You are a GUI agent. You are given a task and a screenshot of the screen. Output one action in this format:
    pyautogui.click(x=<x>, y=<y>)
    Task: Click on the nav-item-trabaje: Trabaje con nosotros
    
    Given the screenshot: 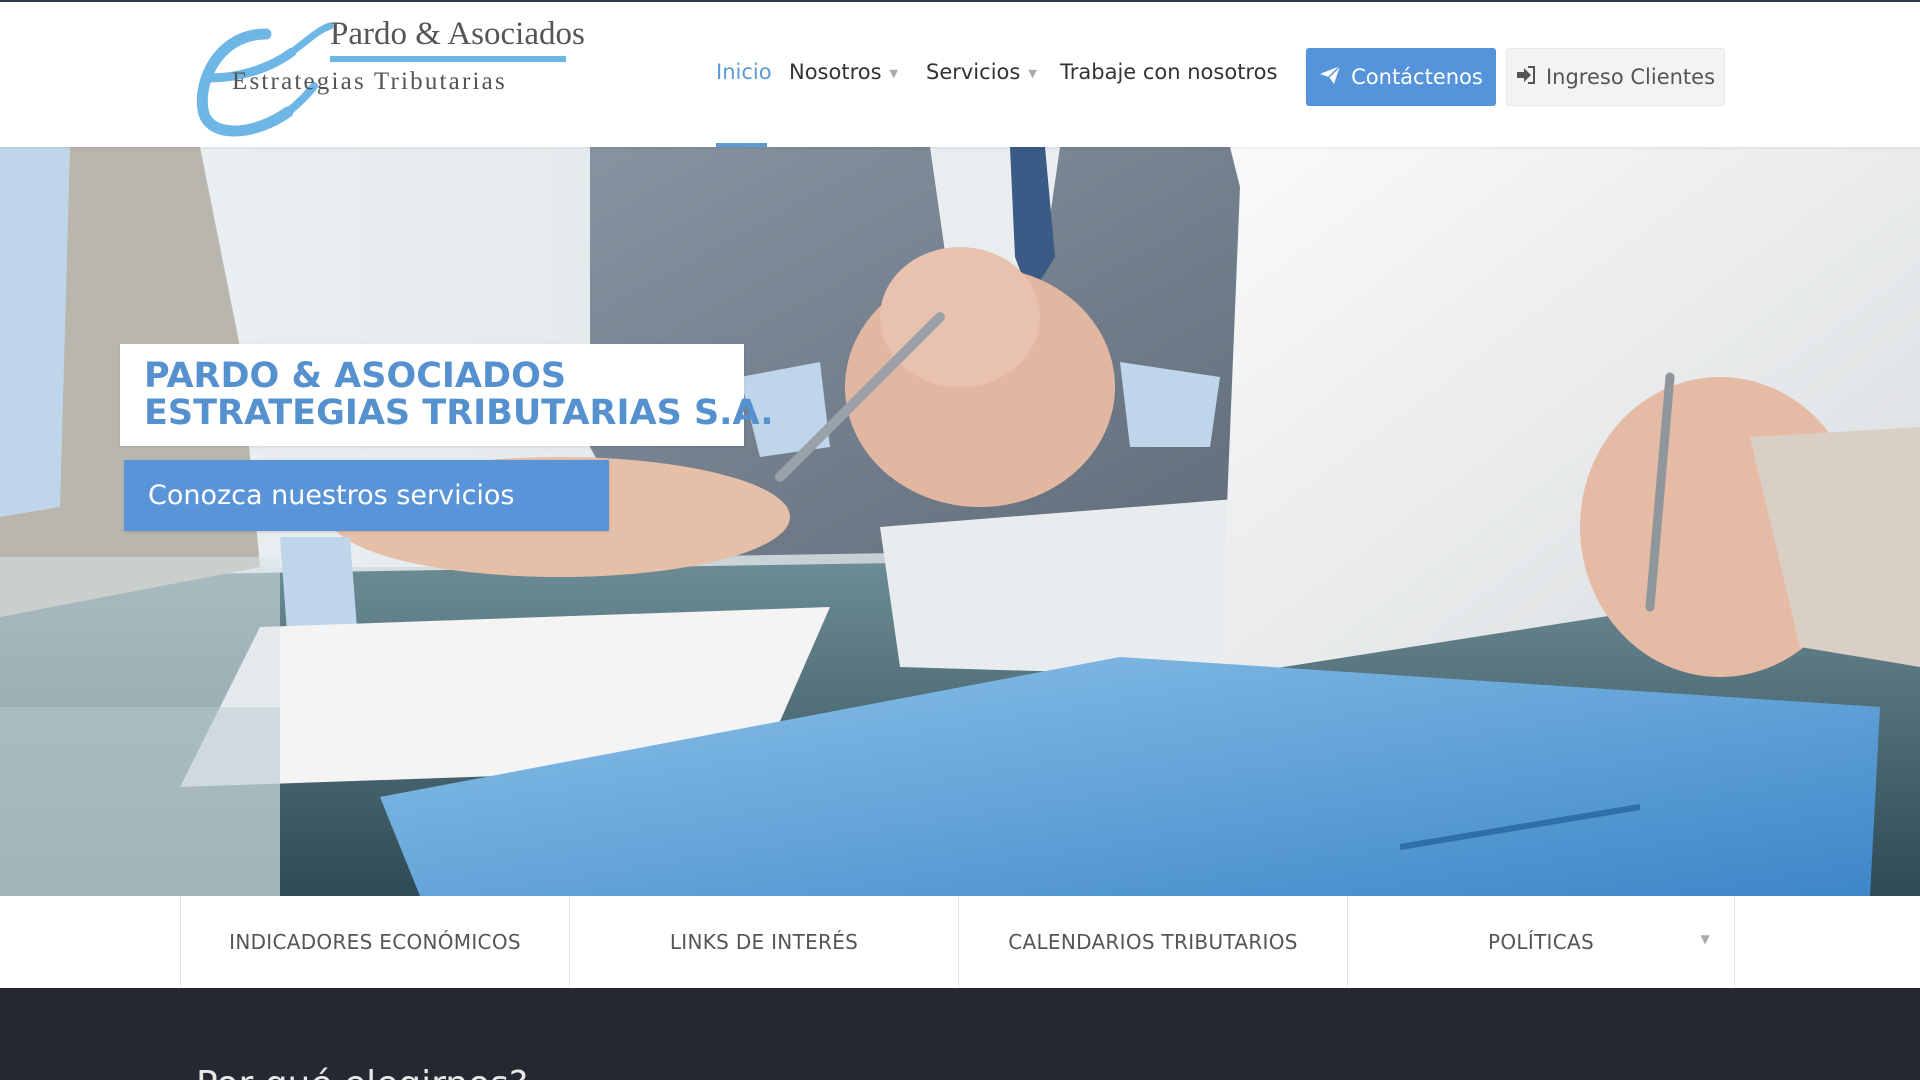 What is the action you would take?
    pyautogui.click(x=1168, y=72)
    